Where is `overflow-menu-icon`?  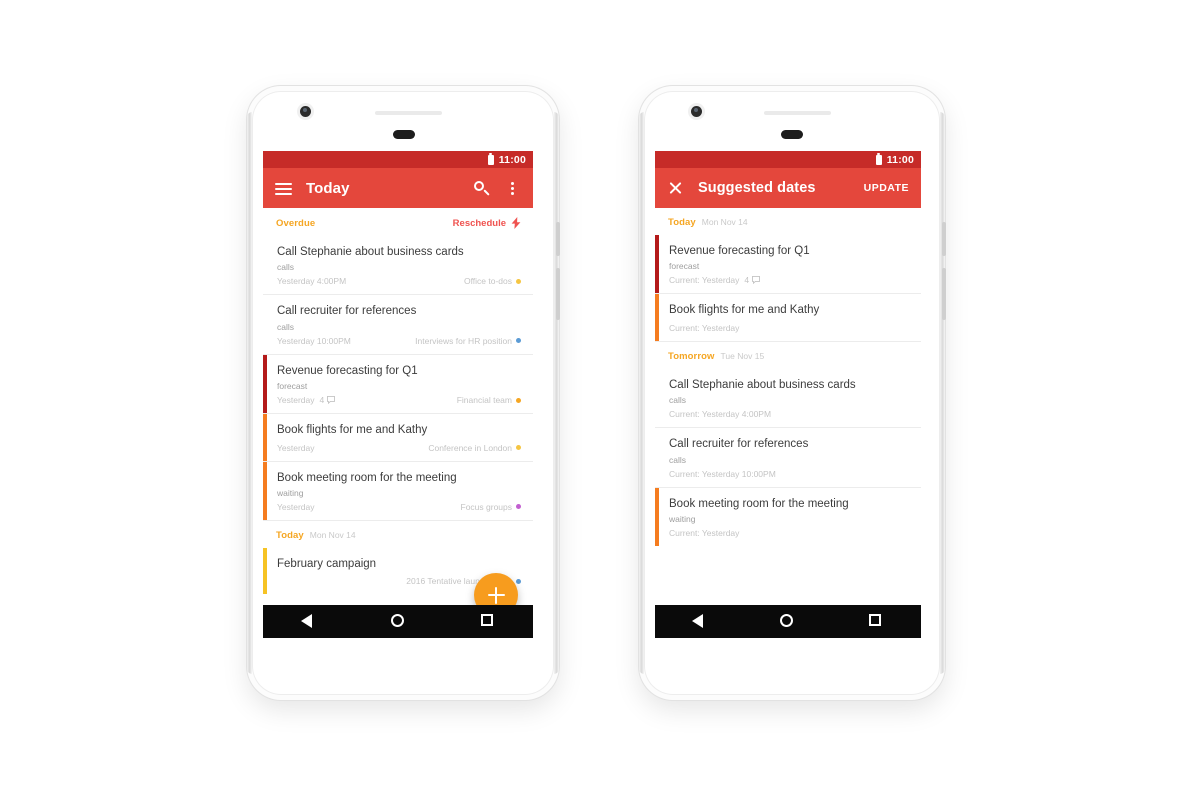 overflow-menu-icon is located at coordinates (512, 188).